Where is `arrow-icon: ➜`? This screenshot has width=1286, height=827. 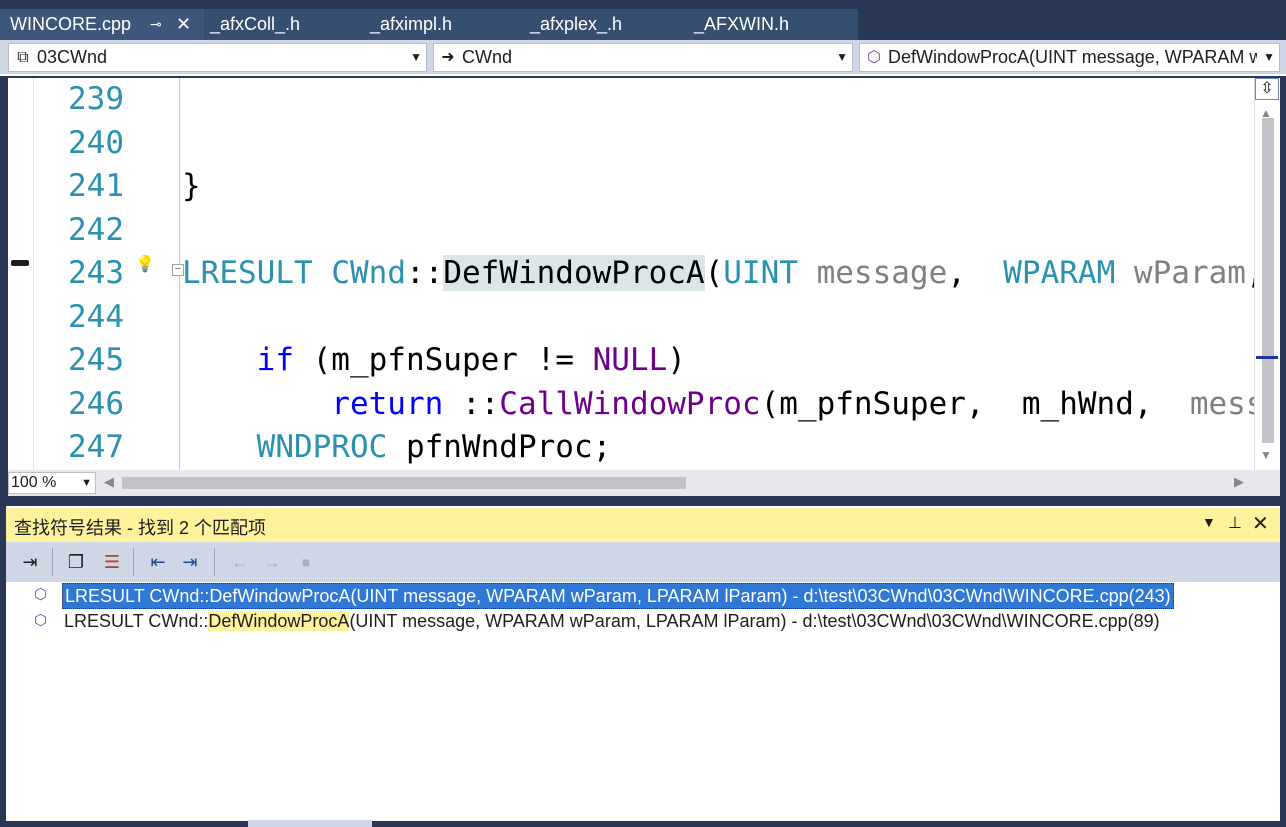
arrow-icon: ➜ is located at coordinates (448, 57).